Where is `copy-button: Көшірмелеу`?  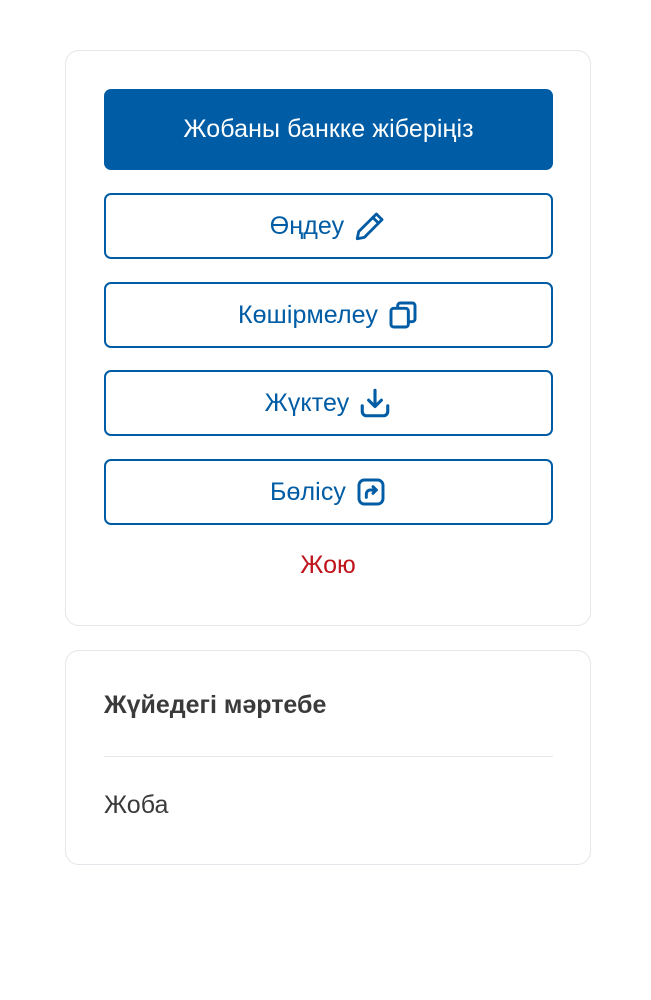 copy-button: Көшірмелеу is located at coordinates (328, 315).